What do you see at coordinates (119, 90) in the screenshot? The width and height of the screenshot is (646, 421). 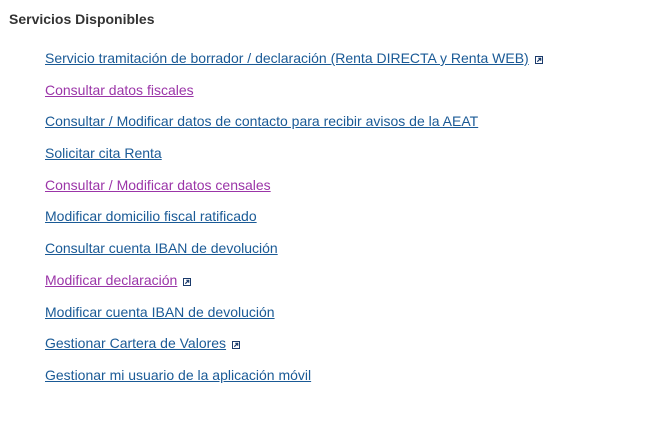 I see `service-link-consultar-datos-fiscales: Consultar datos fiscales` at bounding box center [119, 90].